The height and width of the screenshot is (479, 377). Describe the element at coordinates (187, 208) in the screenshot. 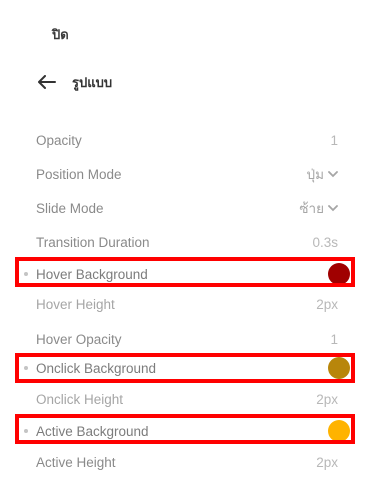

I see `slide-mode-row: Slide Mode ซ้าย` at that location.